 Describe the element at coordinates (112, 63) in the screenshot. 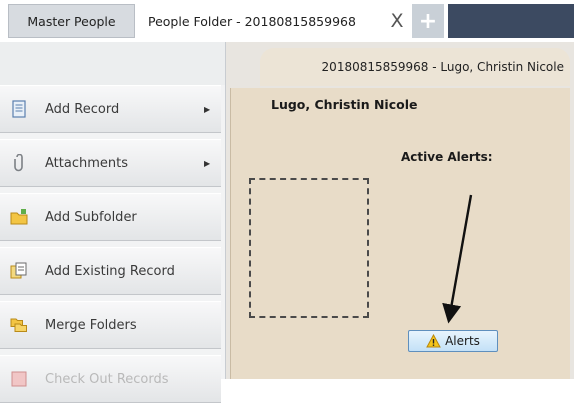

I see `sidebar-header` at that location.